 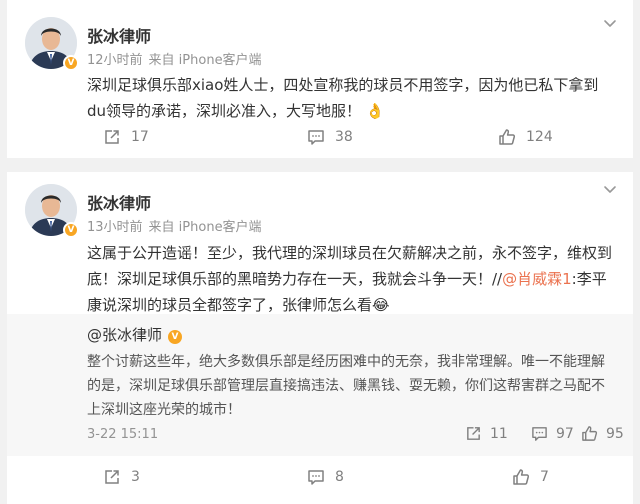 What do you see at coordinates (124, 335) in the screenshot?
I see `quoted-author-name: @张冰律师` at bounding box center [124, 335].